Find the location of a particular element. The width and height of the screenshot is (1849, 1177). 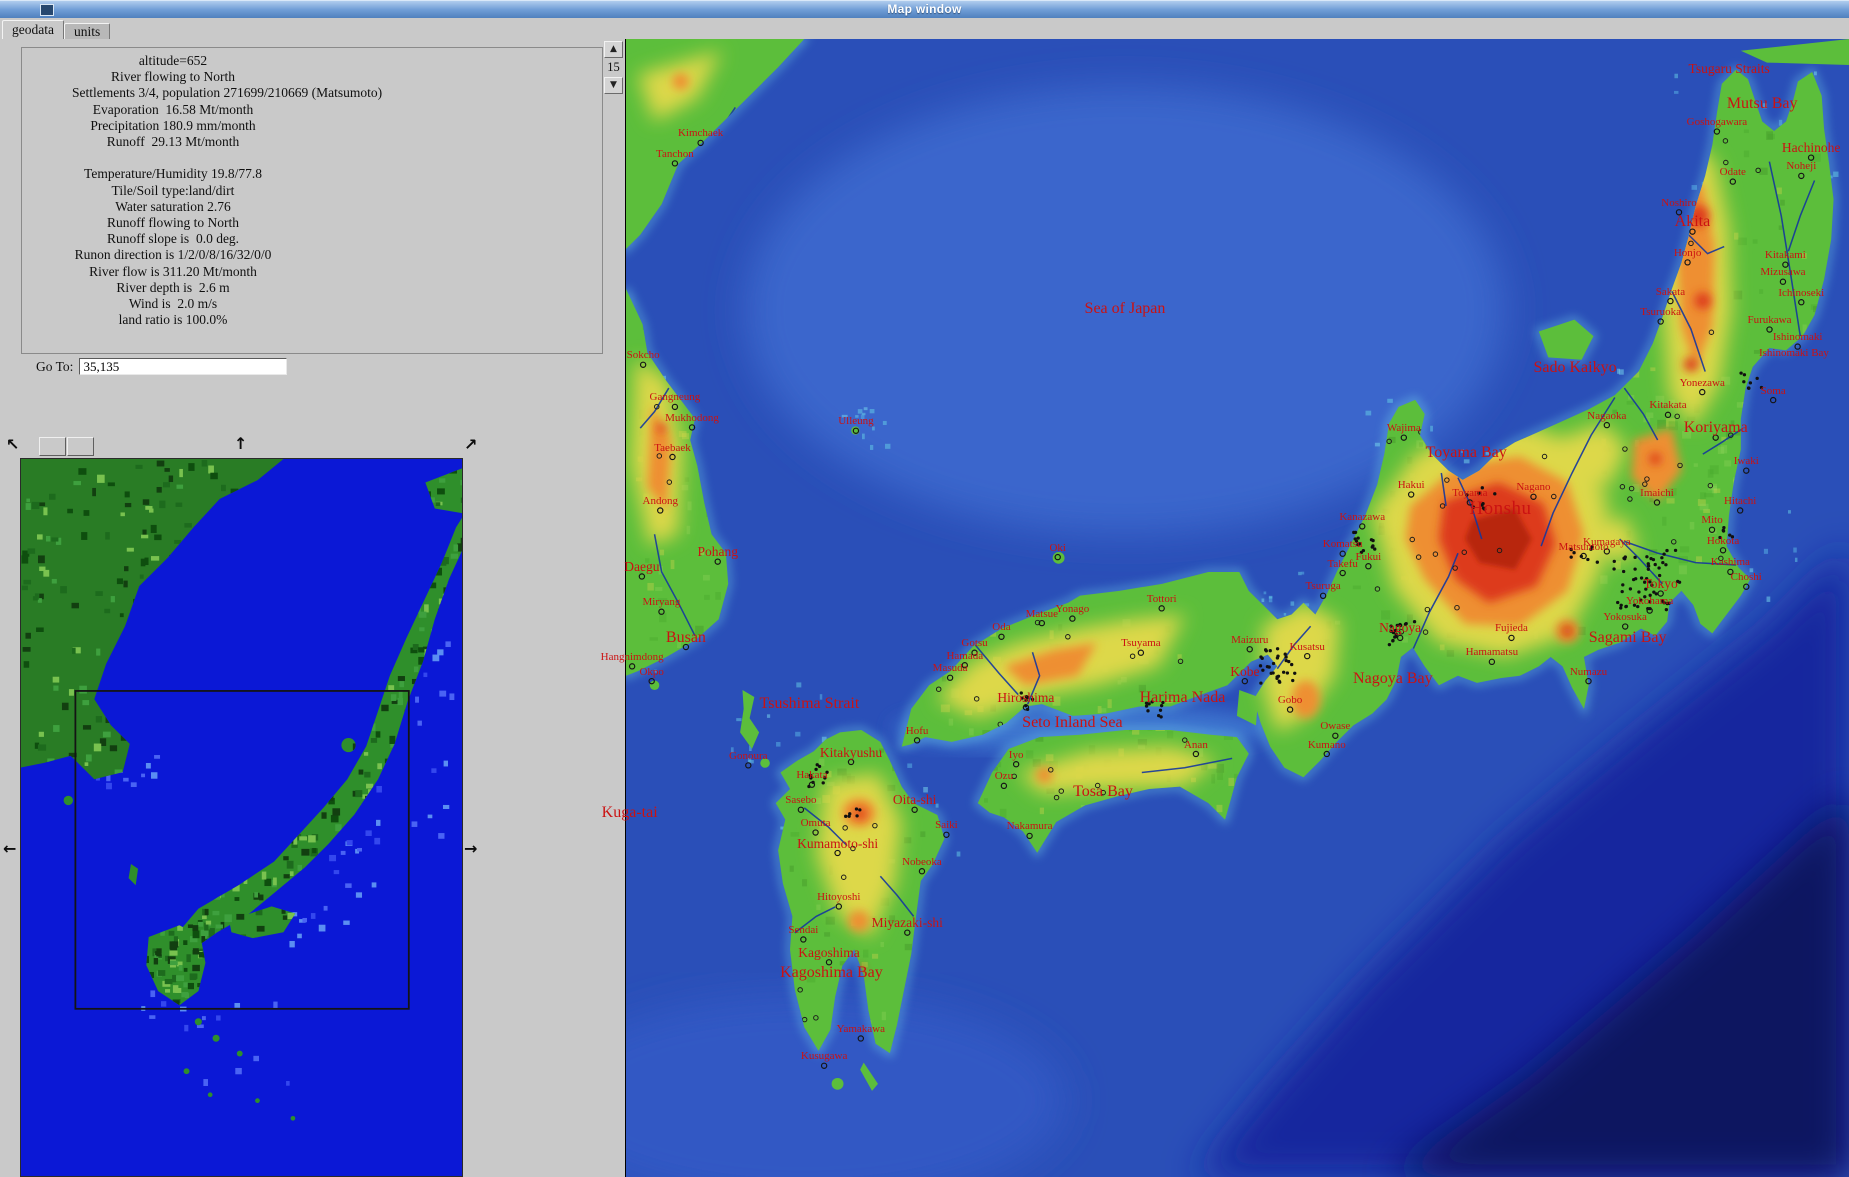

minimap is located at coordinates (241, 817).